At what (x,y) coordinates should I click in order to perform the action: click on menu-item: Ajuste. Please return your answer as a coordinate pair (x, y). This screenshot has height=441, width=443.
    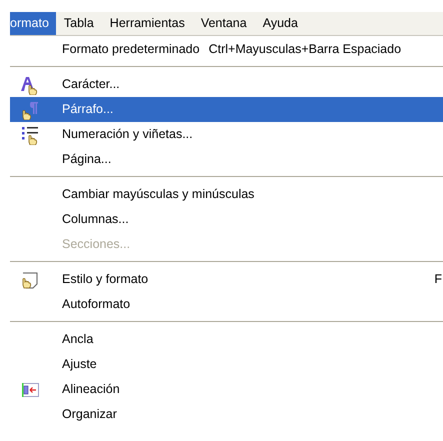
    Looking at the image, I should click on (226, 364).